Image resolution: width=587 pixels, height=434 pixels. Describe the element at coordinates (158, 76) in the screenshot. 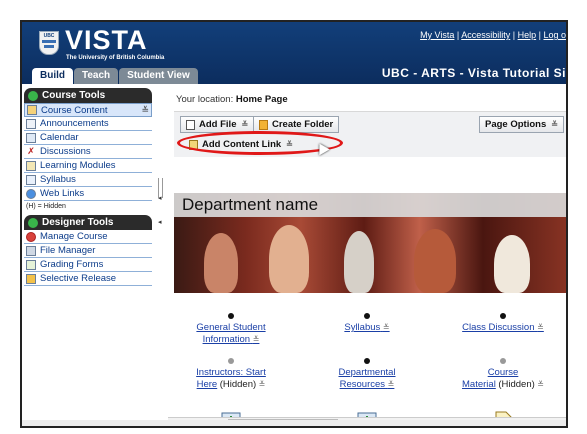

I see `tab-student-view: Student View` at that location.